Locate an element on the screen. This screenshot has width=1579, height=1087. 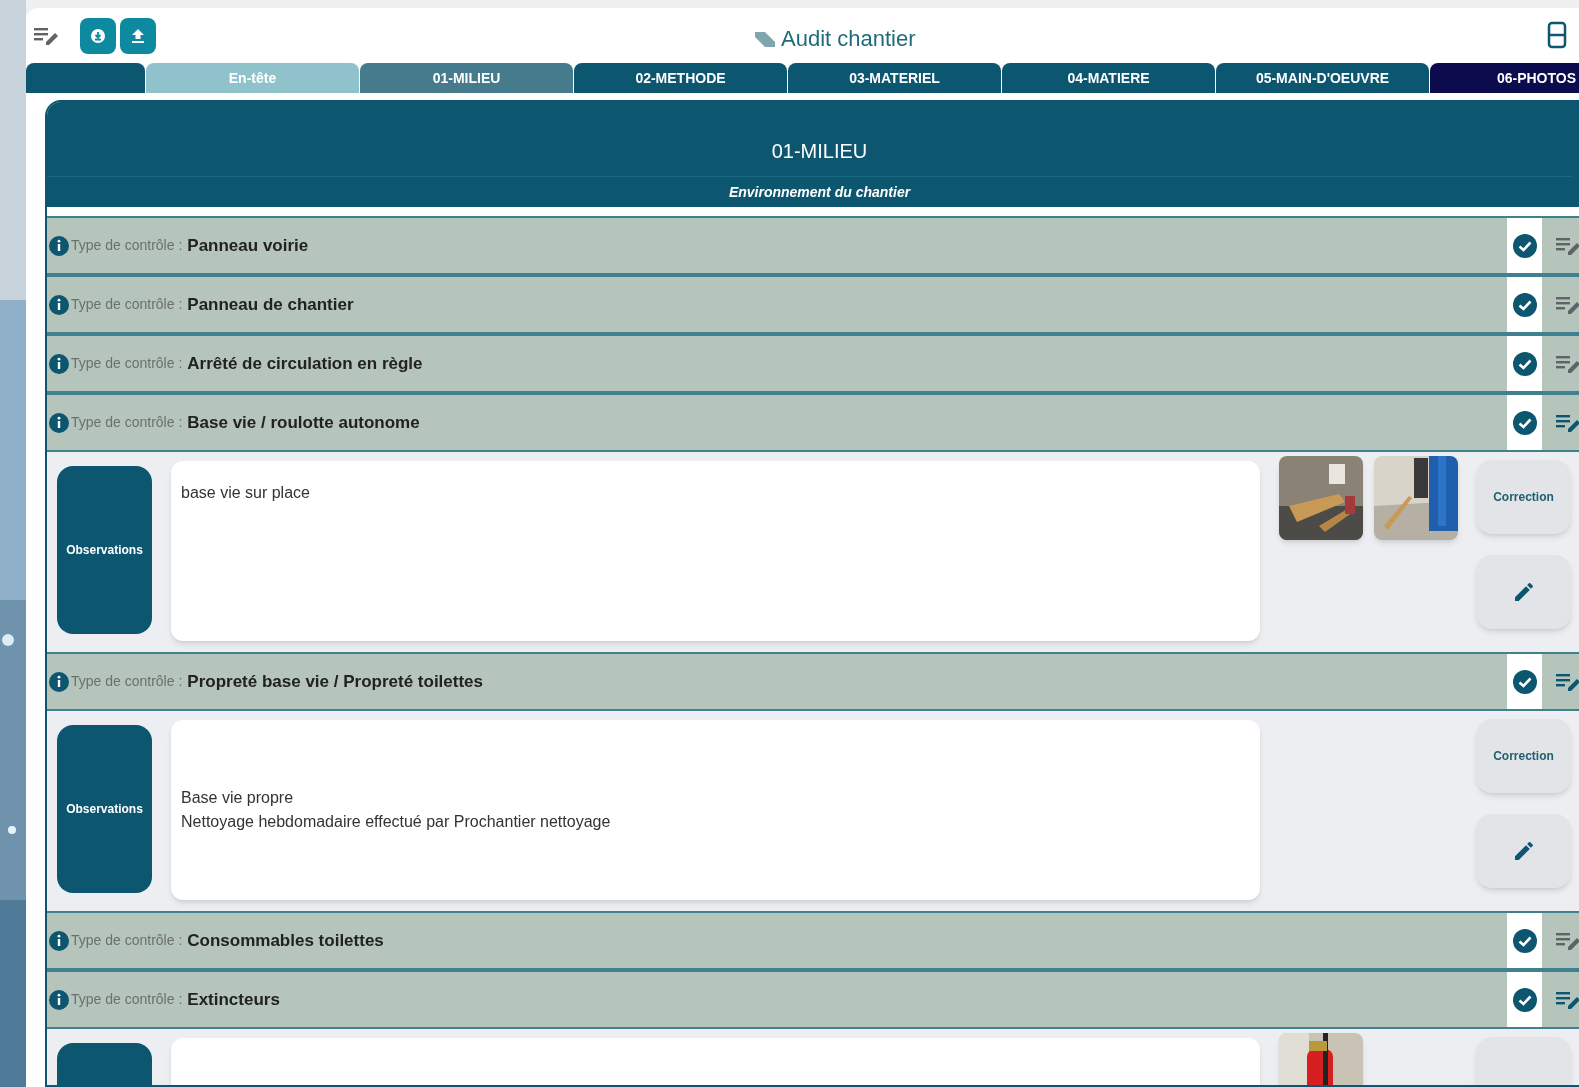
app-title: Audit chantier is located at coordinates (848, 39).